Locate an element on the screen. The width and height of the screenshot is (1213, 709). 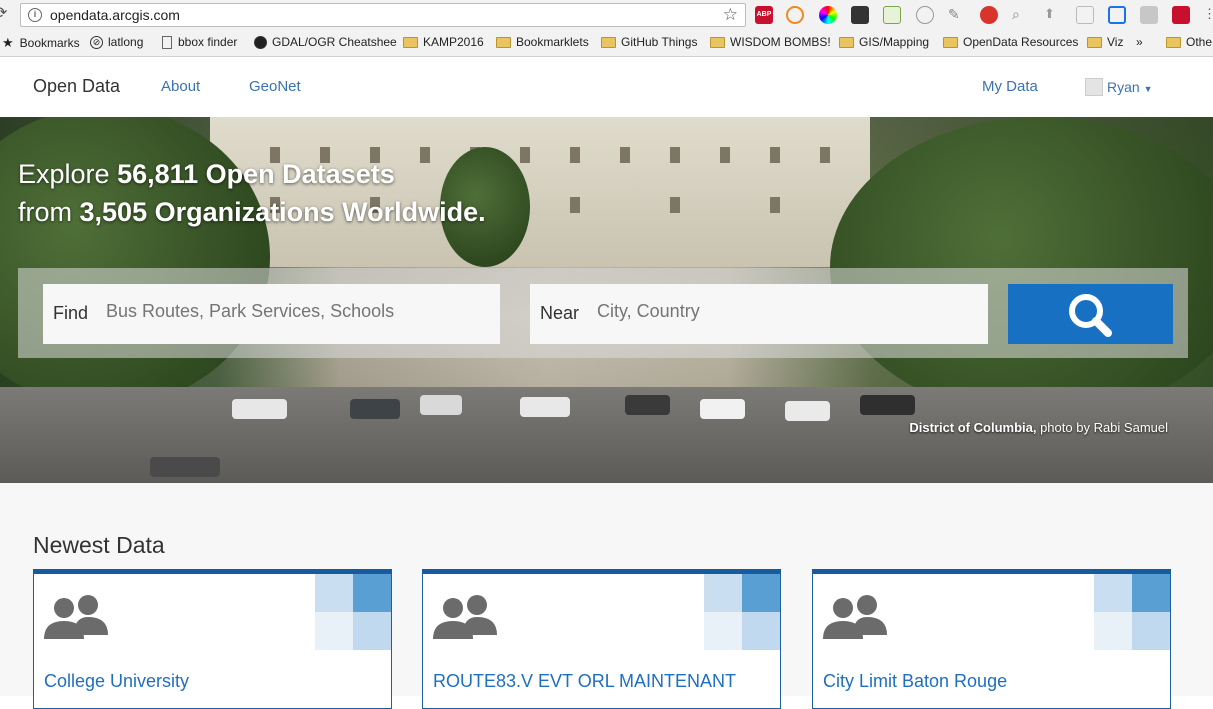
bookmark-folder: OpenData Resources is located at coordinates (1010, 42).